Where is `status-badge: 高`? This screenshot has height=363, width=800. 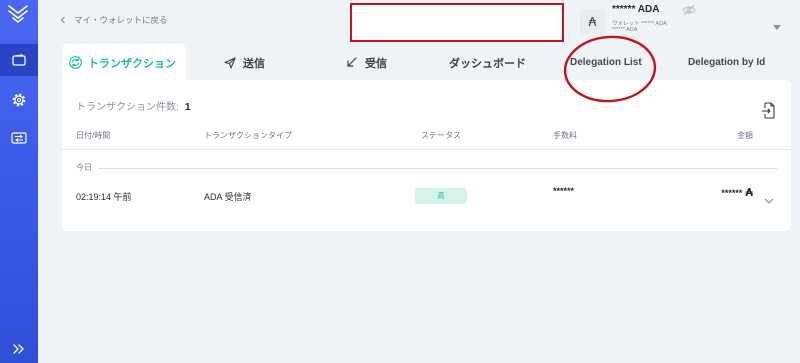
status-badge: 高 is located at coordinates (441, 196).